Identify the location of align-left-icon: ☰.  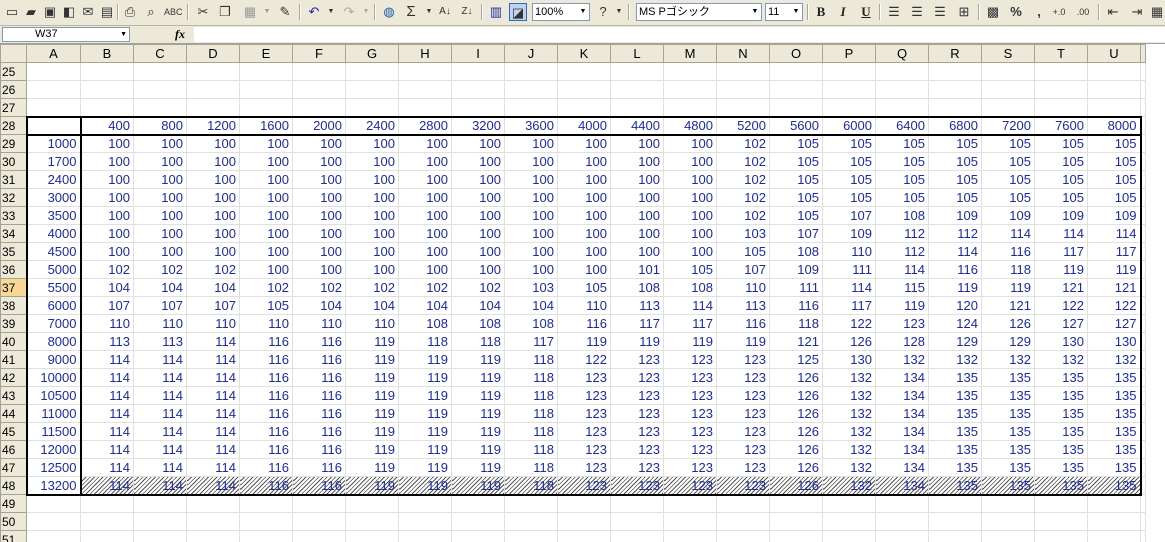
(894, 12).